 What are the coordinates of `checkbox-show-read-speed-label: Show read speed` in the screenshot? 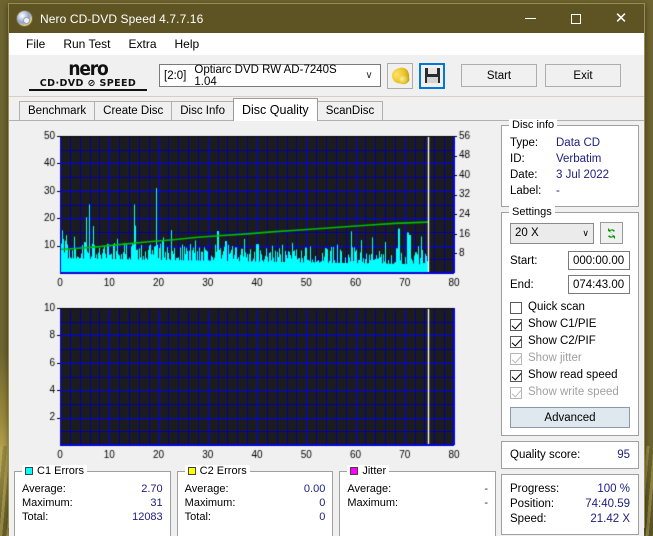 It's located at (573, 375).